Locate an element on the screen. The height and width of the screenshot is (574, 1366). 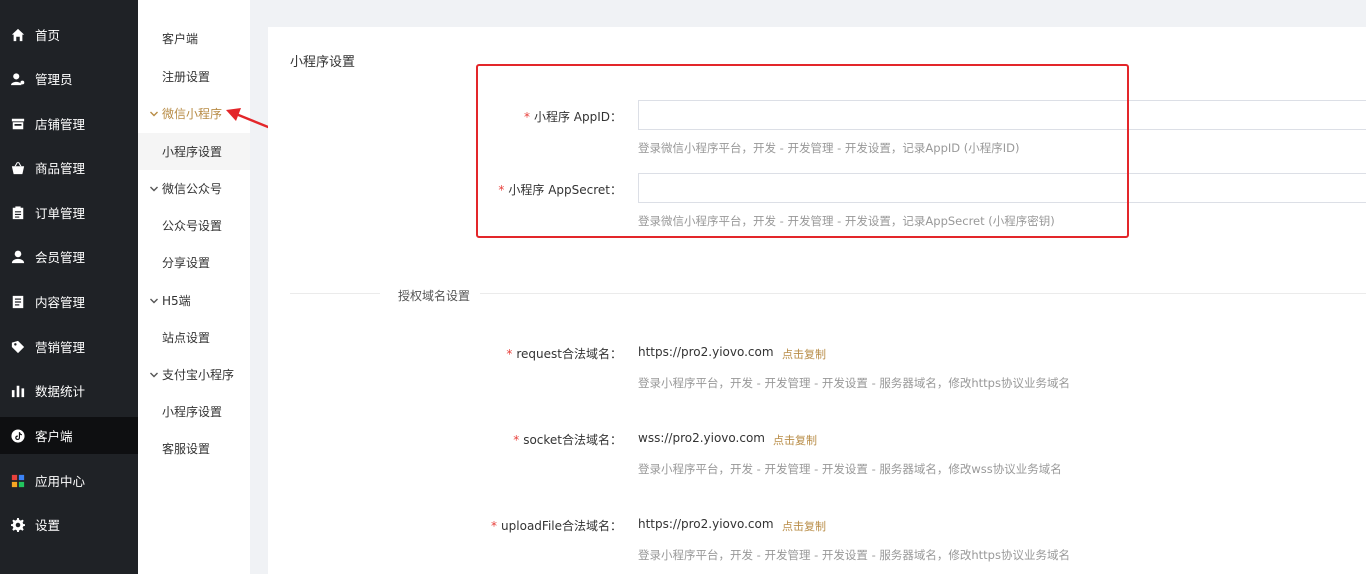
socket-domain-label: * socket合法域名： is located at coordinates (567, 439).